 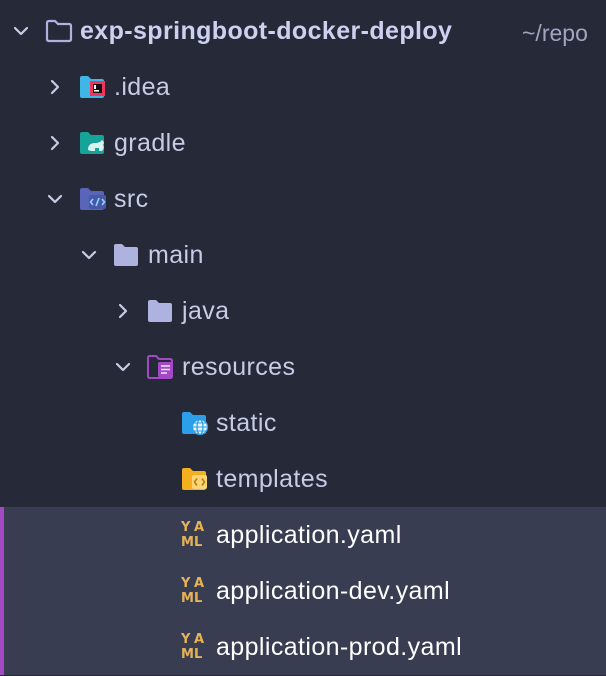 I want to click on tree-item-label: application-dev.yaml, so click(x=333, y=591).